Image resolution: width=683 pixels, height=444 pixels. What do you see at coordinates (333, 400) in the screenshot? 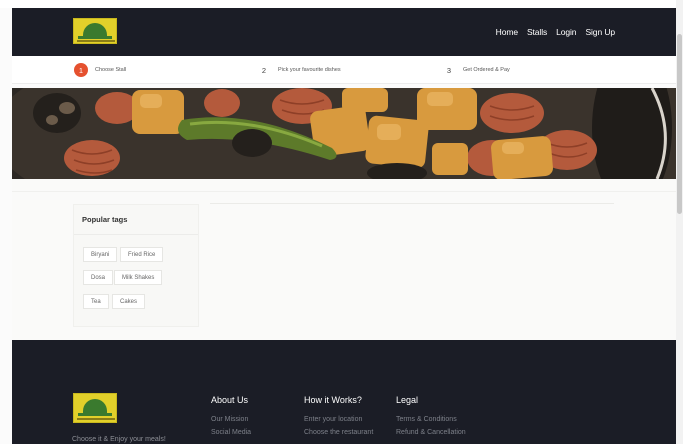
I see `footer-heading: How it Works?` at bounding box center [333, 400].